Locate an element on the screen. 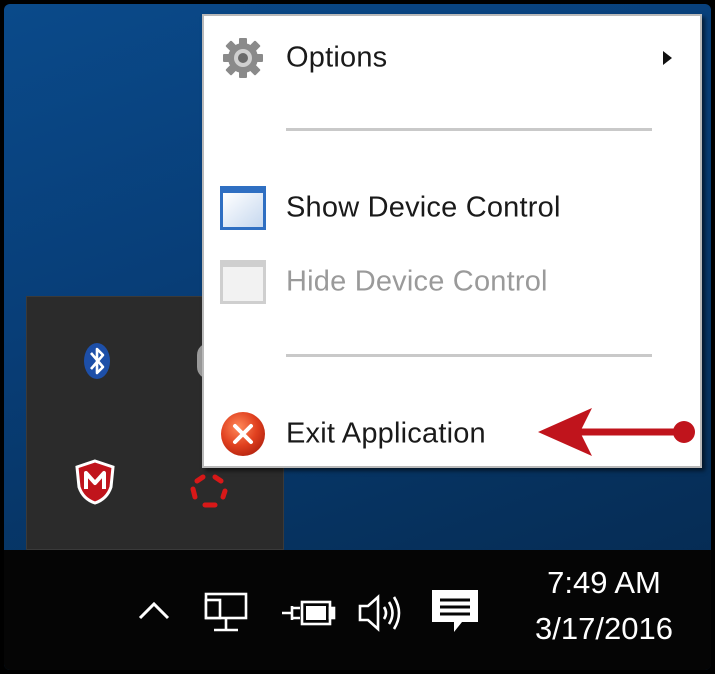  menu-item-label: Show Device Control is located at coordinates (423, 207).